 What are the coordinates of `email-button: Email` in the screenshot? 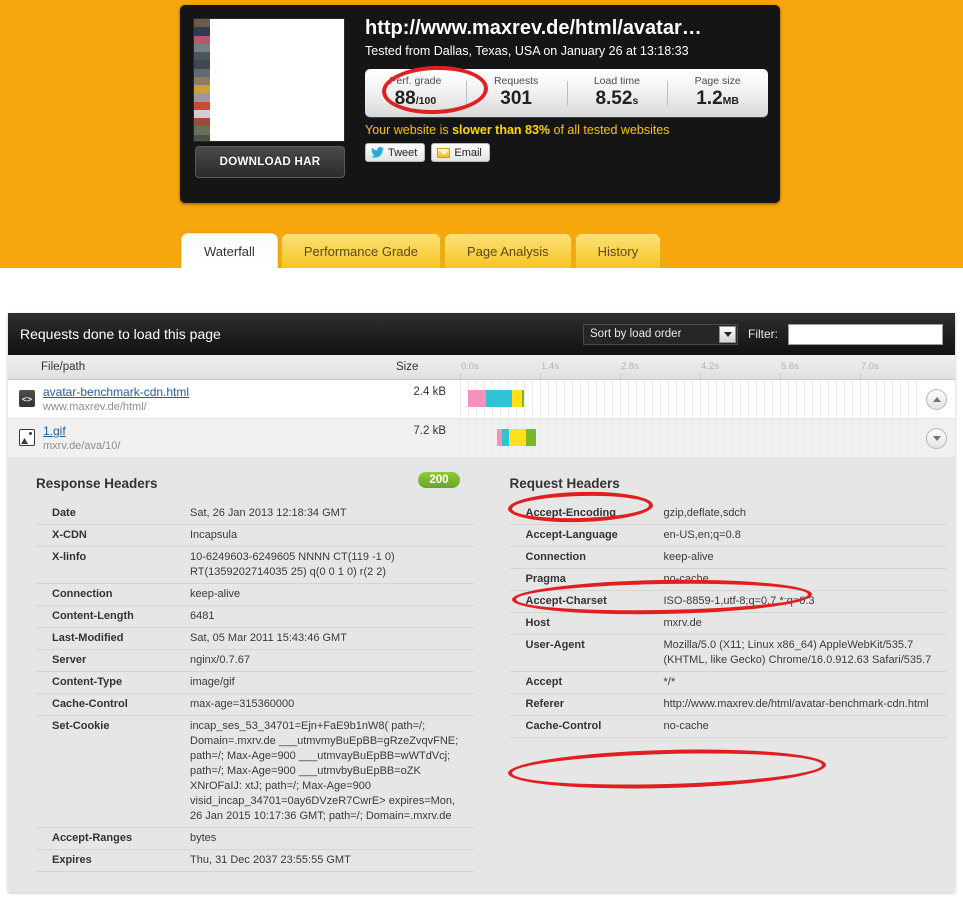 It's located at (460, 152).